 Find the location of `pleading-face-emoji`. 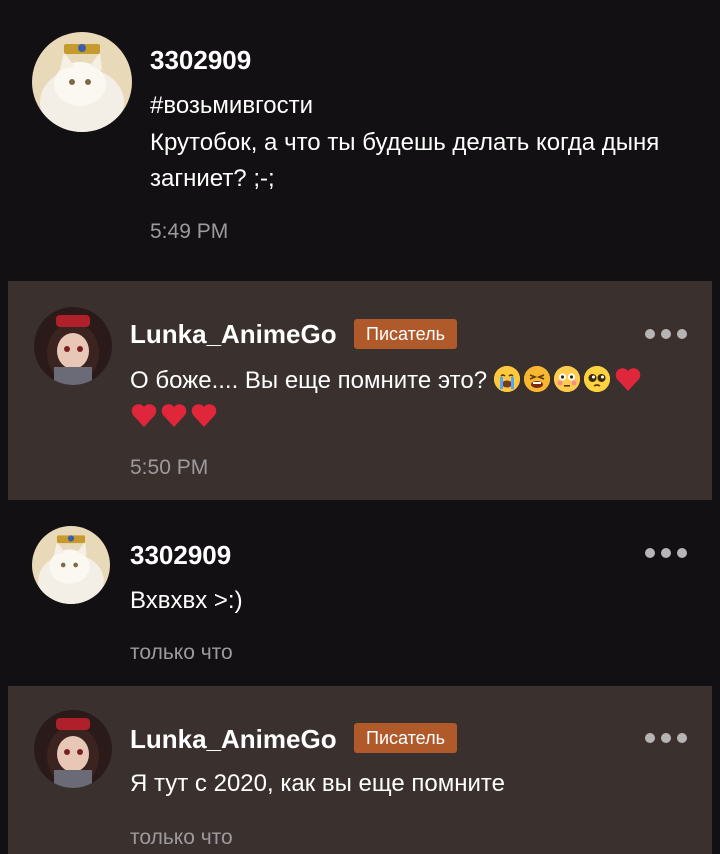

pleading-face-emoji is located at coordinates (596, 379).